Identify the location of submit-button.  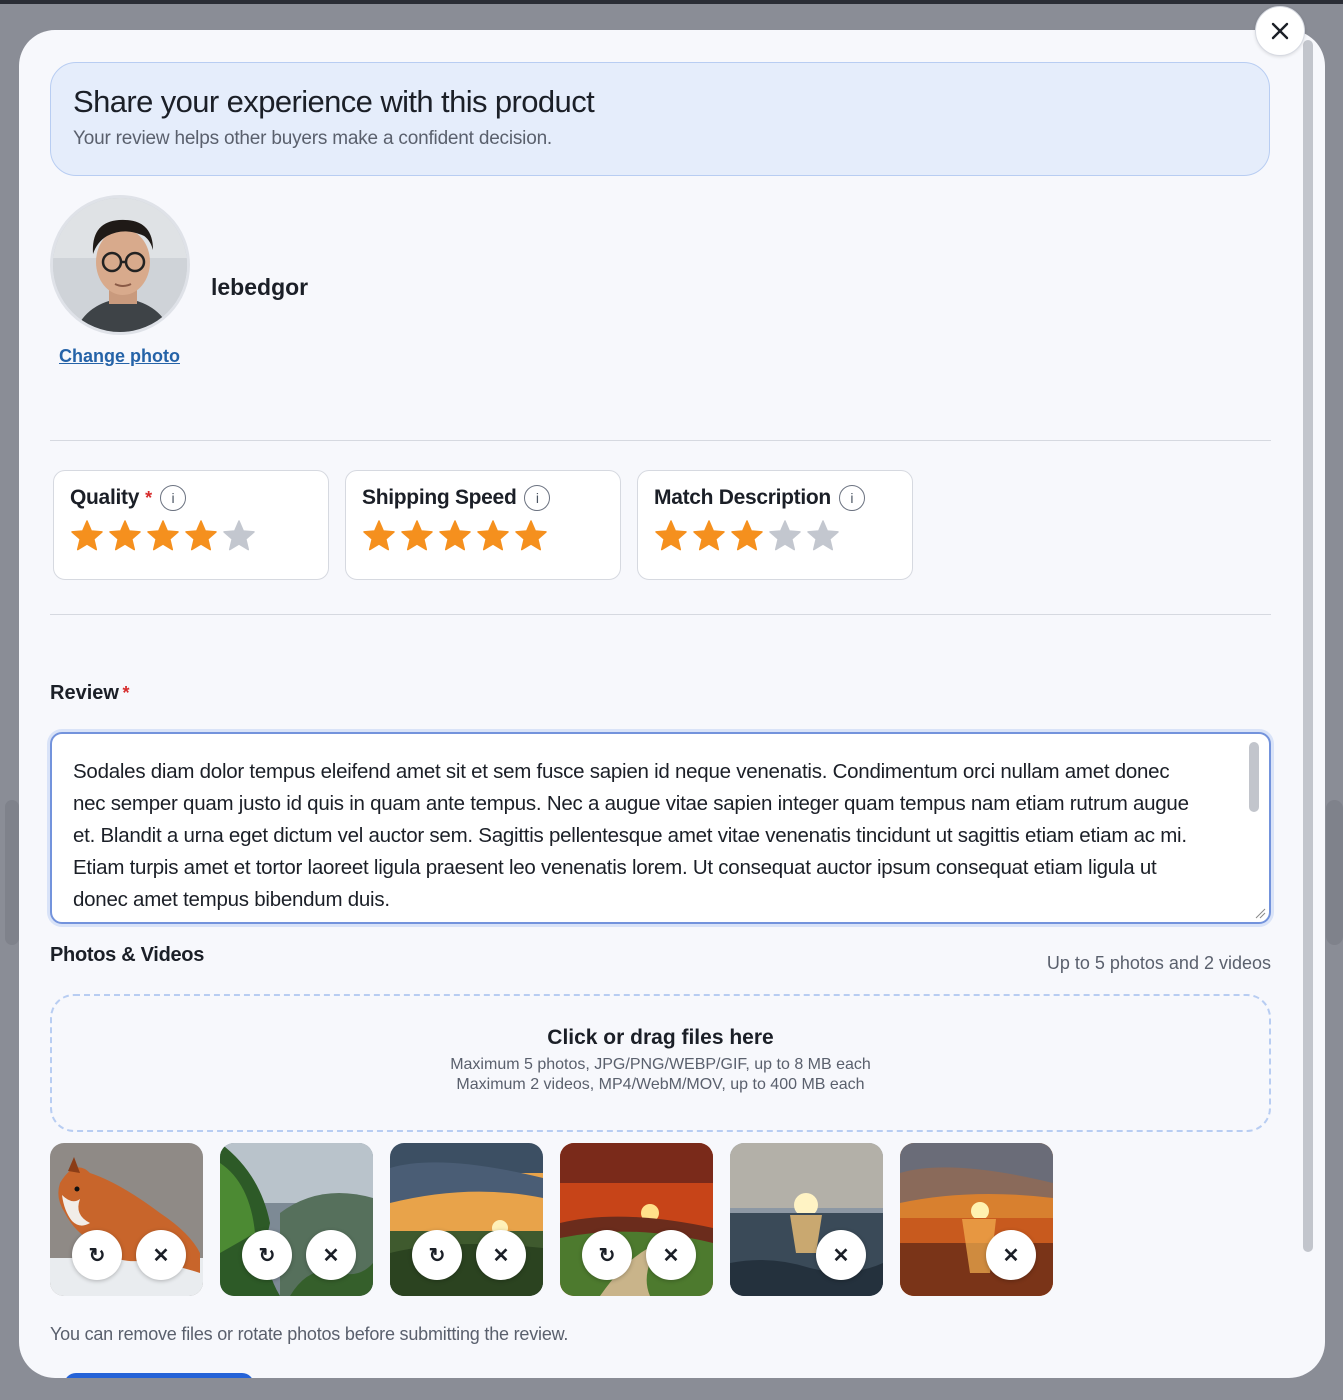
(159, 1375).